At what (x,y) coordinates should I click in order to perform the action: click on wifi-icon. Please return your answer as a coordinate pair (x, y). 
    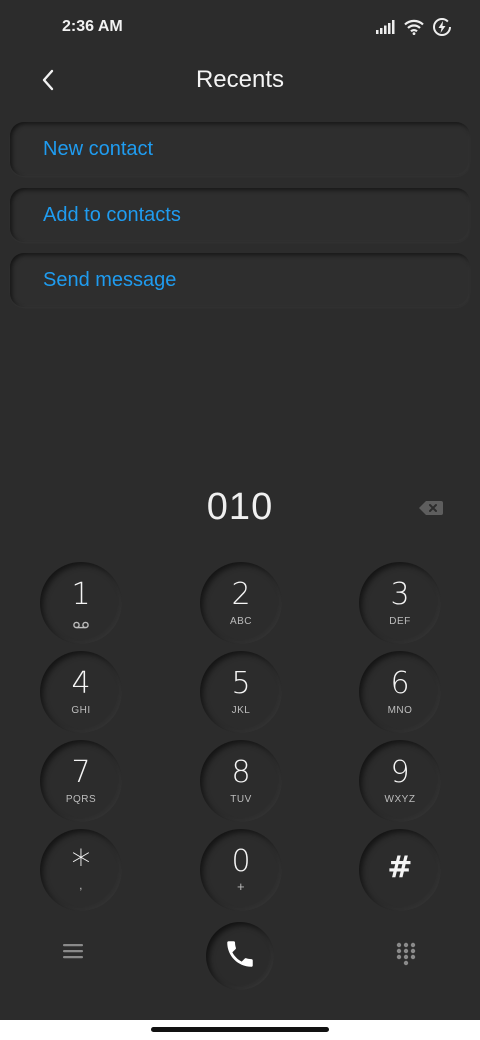
    Looking at the image, I should click on (414, 29).